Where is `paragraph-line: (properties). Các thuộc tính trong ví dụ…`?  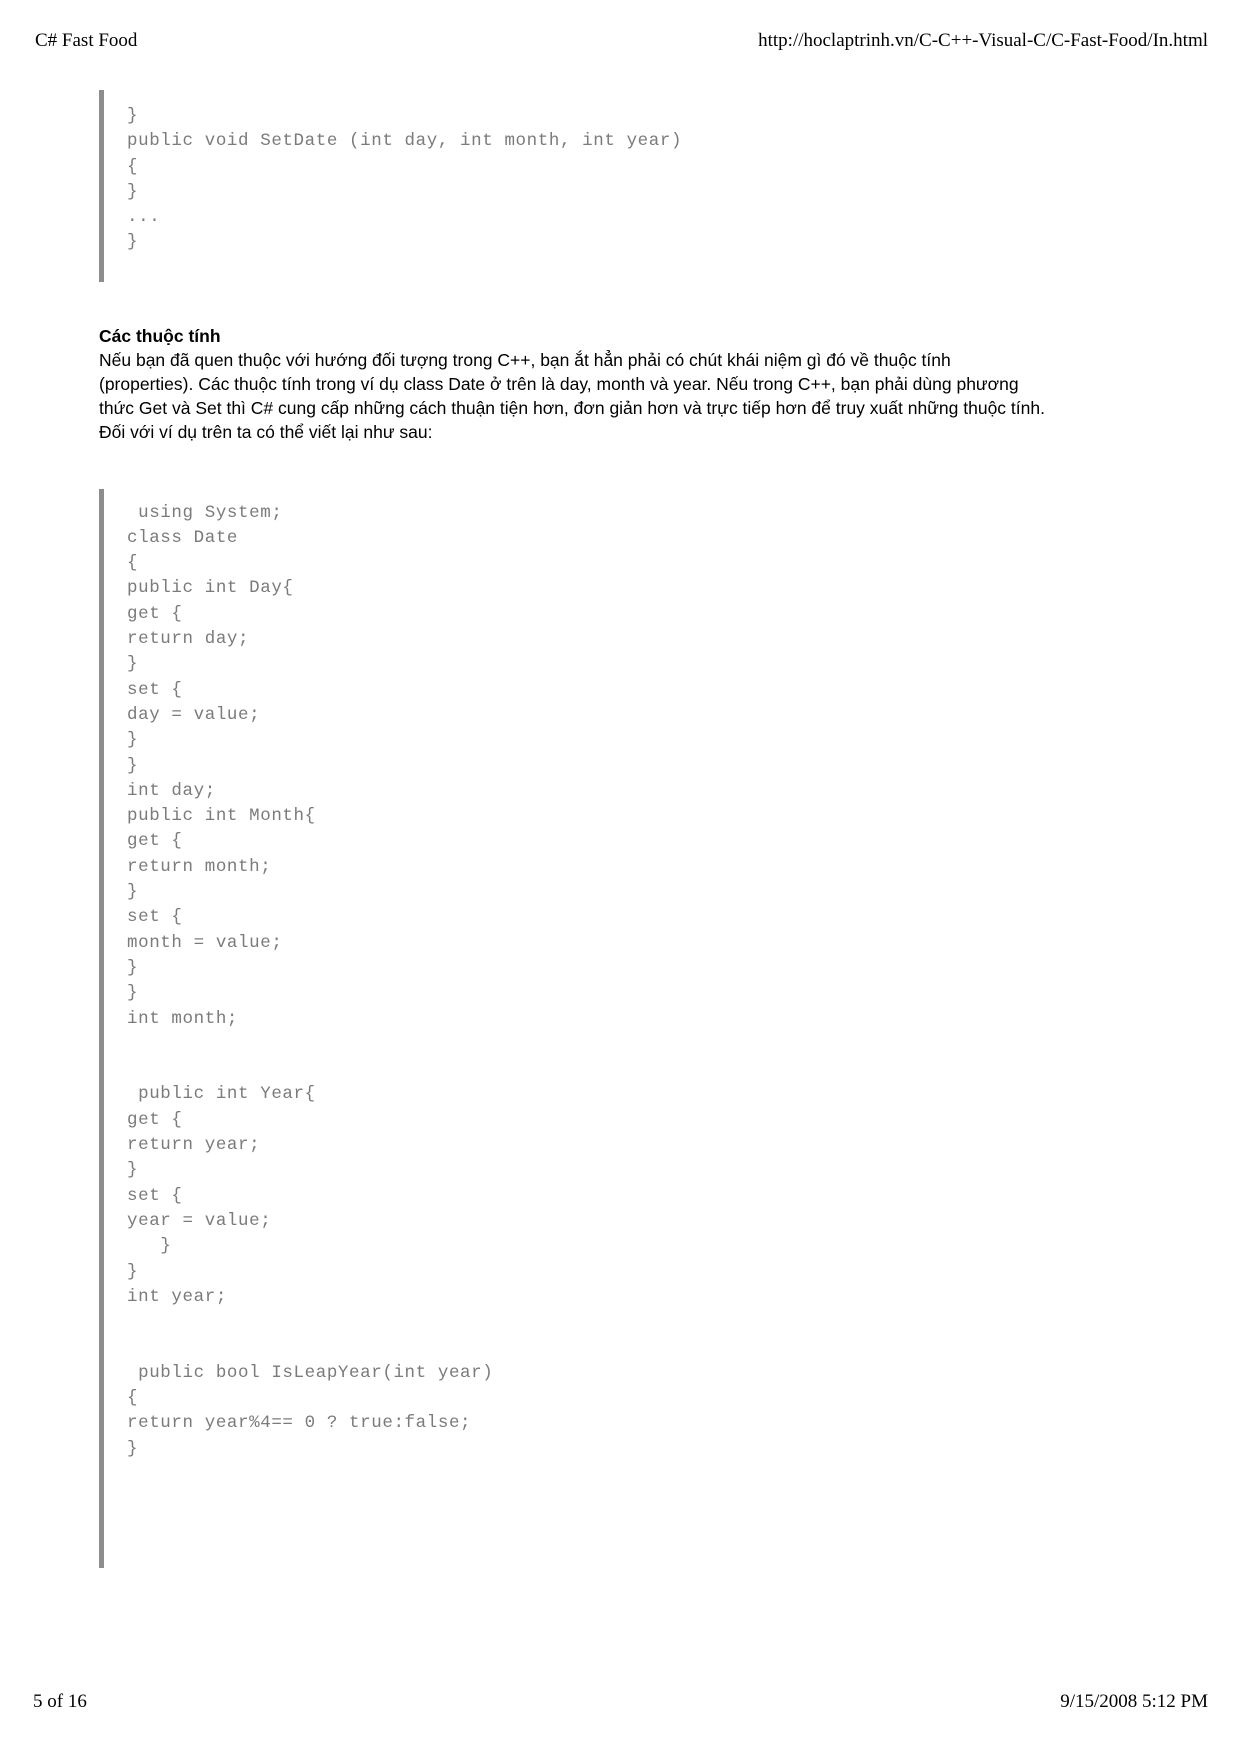
paragraph-line: (properties). Các thuộc tính trong ví dụ… is located at coordinates (559, 383).